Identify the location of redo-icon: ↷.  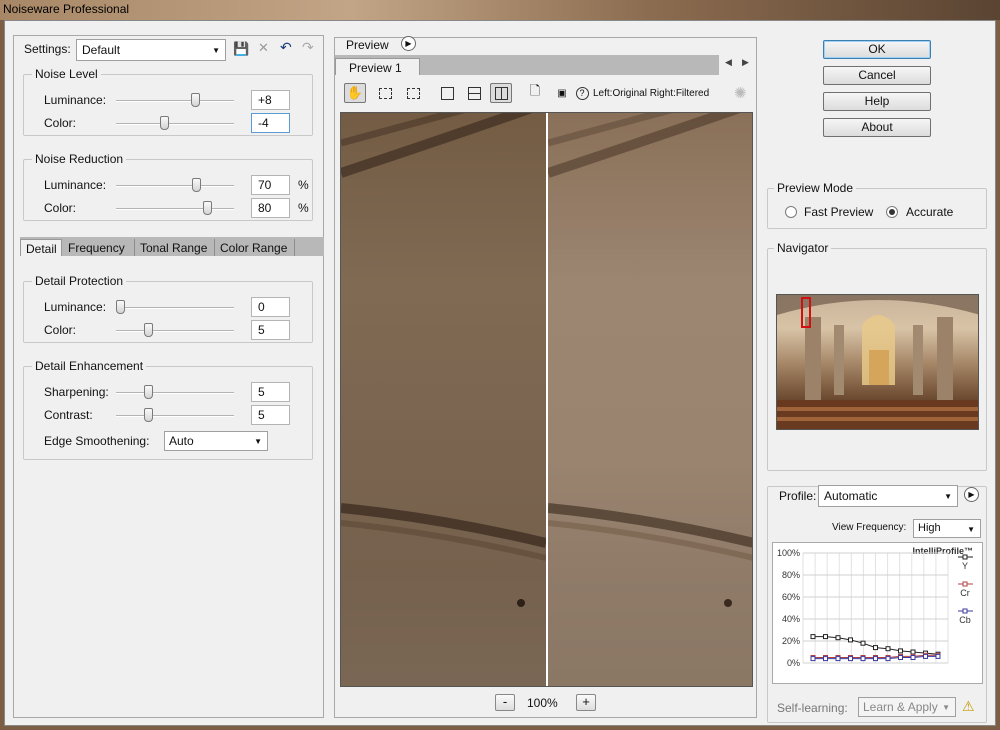
(308, 47).